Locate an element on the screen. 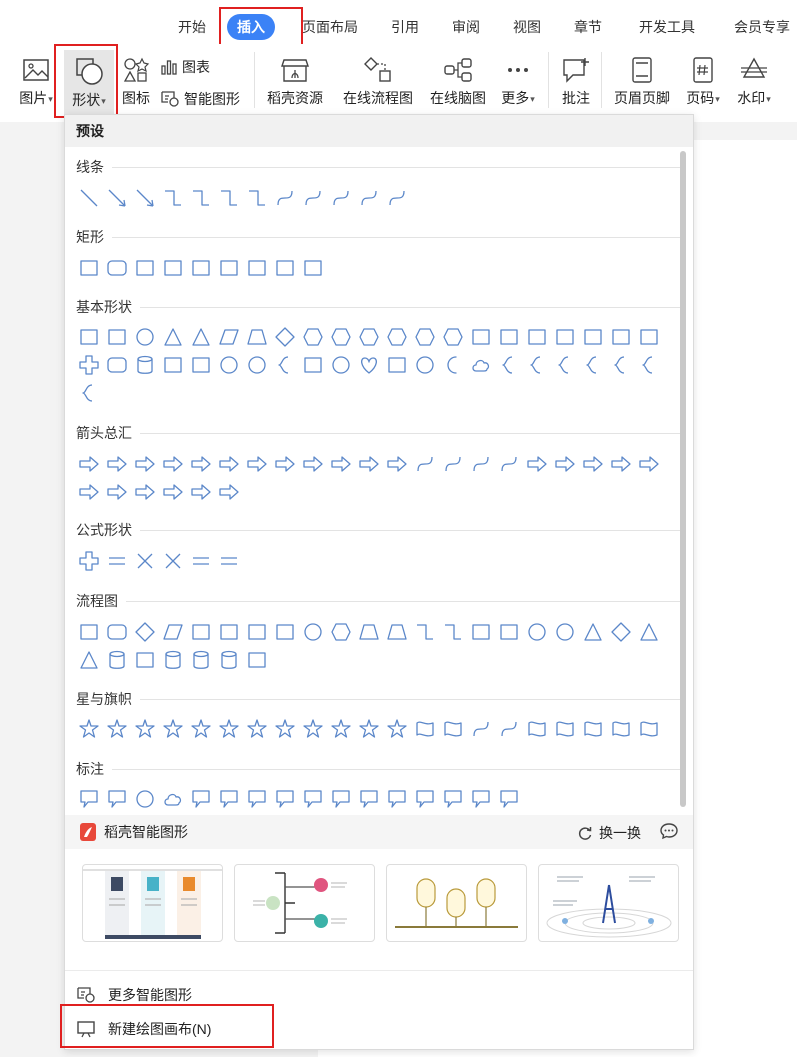 The image size is (797, 1057). folded-corner-icon is located at coordinates (313, 365).